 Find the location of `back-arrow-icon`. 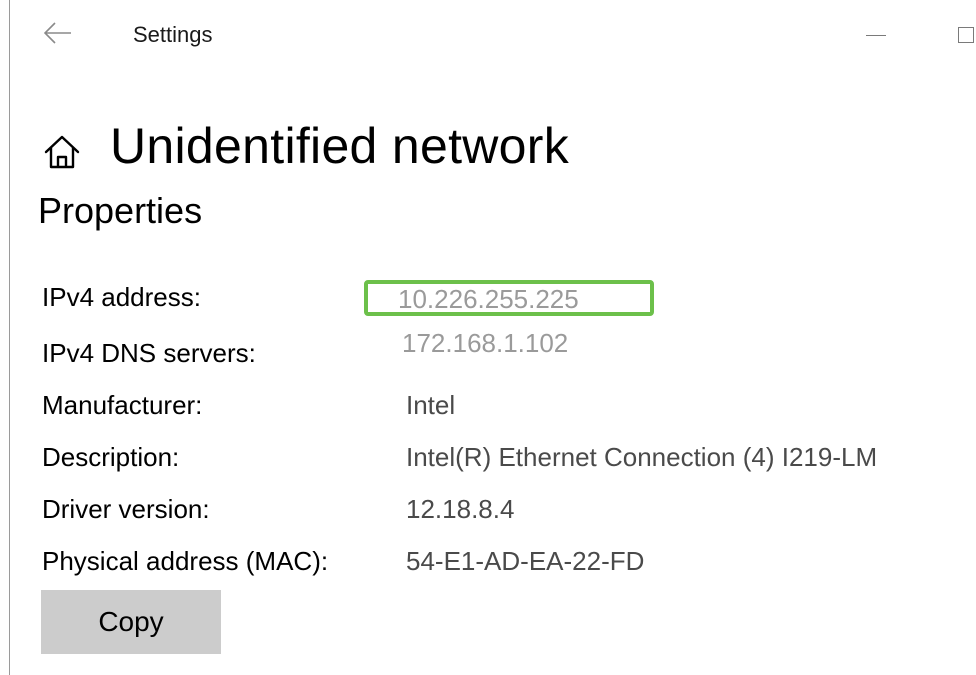

back-arrow-icon is located at coordinates (57, 33).